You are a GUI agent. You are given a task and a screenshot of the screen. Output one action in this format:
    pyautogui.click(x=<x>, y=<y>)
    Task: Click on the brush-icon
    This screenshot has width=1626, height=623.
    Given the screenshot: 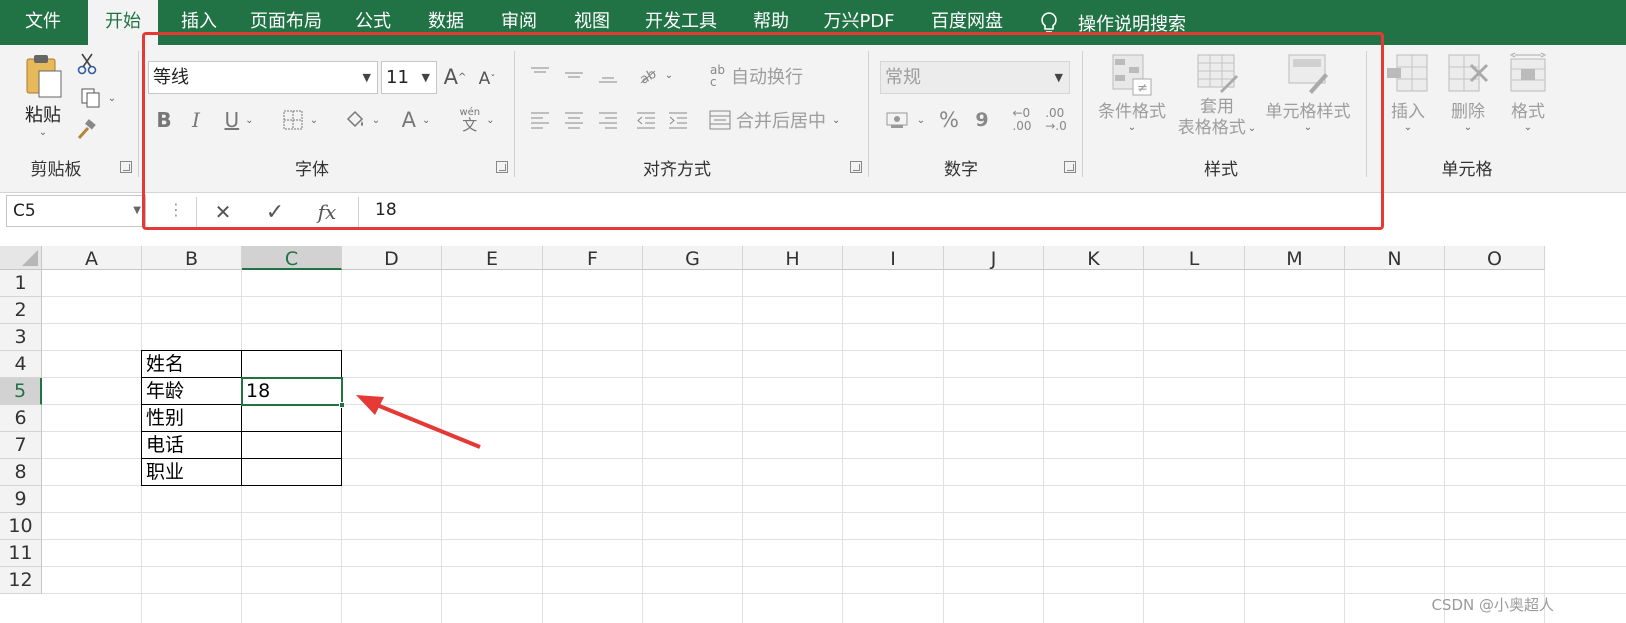 What is the action you would take?
    pyautogui.click(x=86, y=129)
    